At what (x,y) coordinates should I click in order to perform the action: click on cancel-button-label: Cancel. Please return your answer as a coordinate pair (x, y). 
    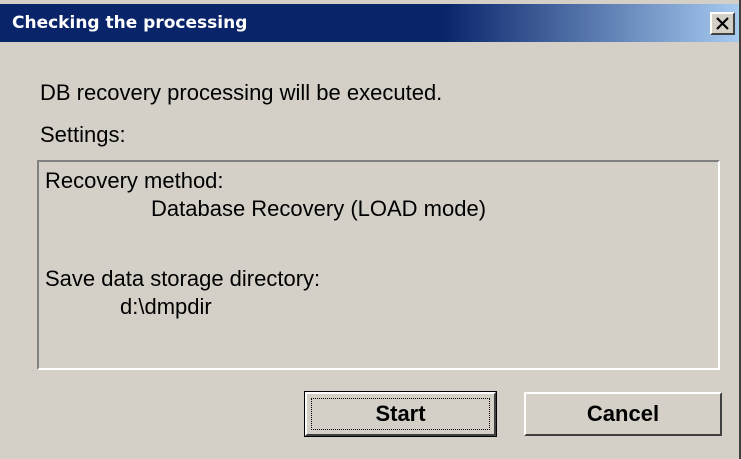
    Looking at the image, I should click on (623, 413).